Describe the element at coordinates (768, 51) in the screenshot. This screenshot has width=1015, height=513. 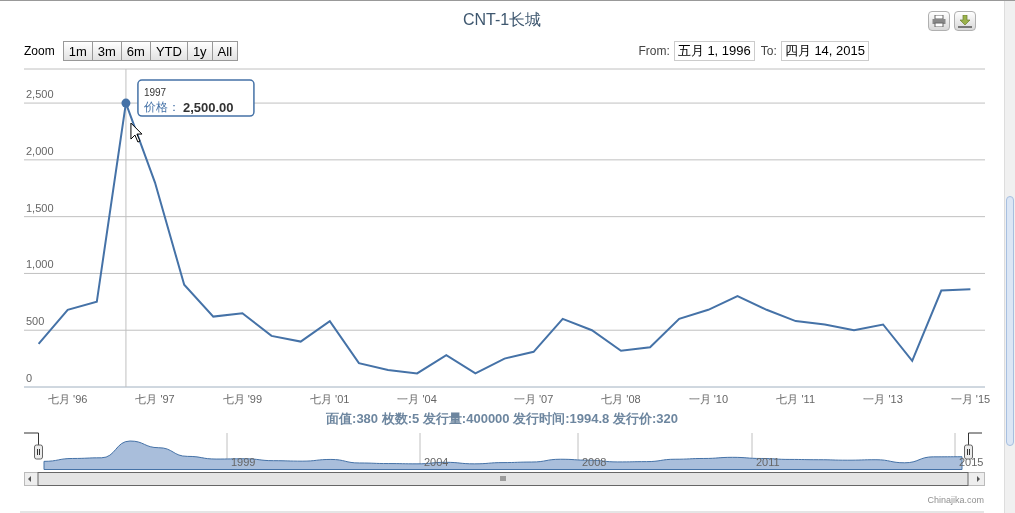
I see `to-label: To:` at that location.